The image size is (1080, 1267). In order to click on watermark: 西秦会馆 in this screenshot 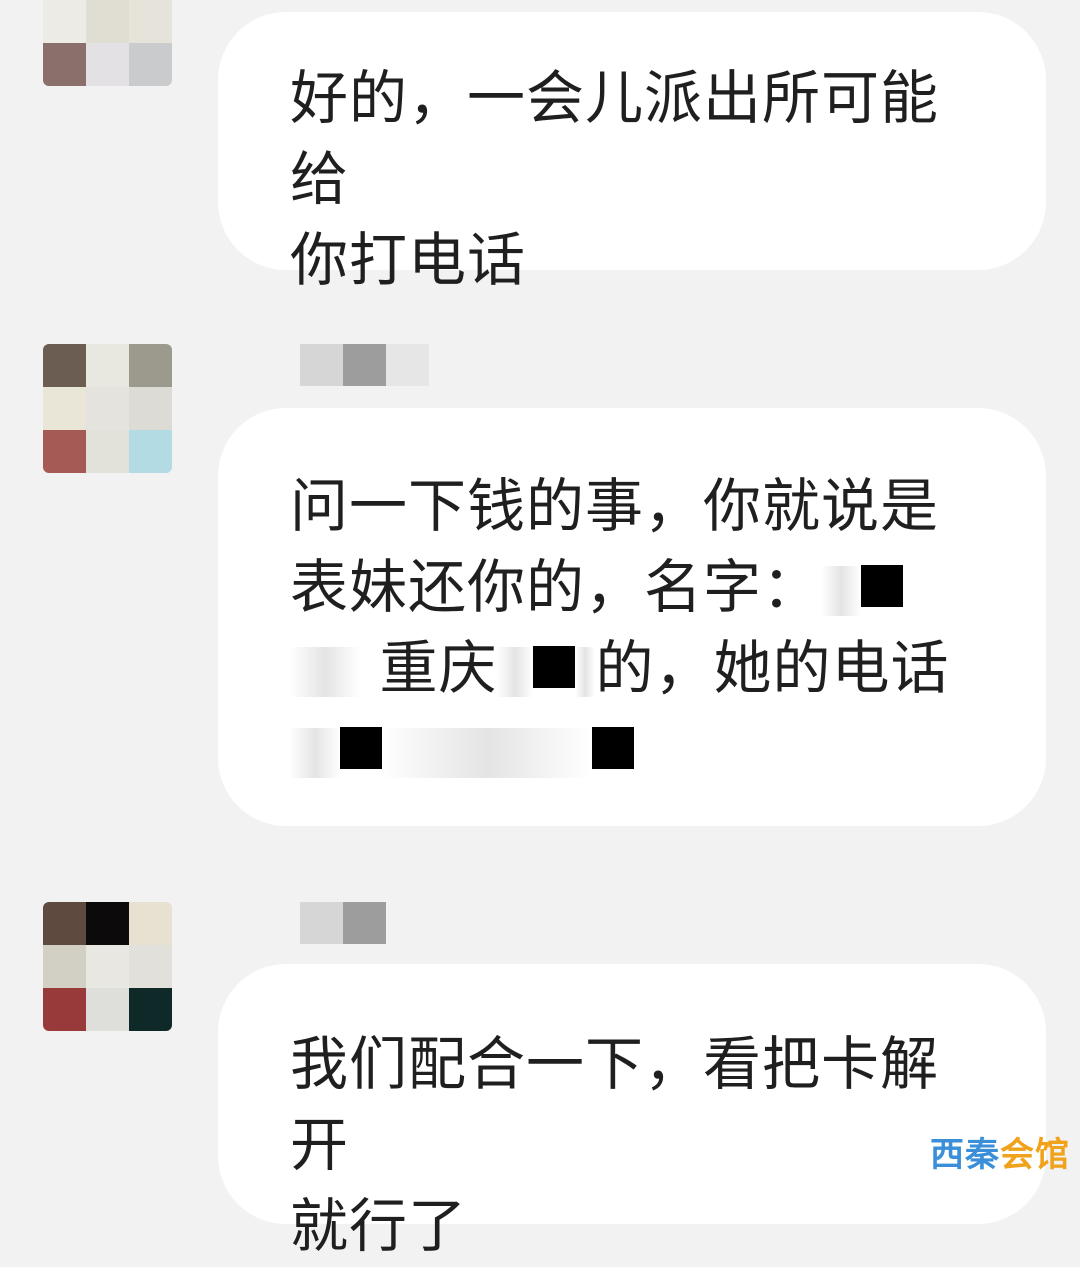, I will do `click(1000, 1155)`.